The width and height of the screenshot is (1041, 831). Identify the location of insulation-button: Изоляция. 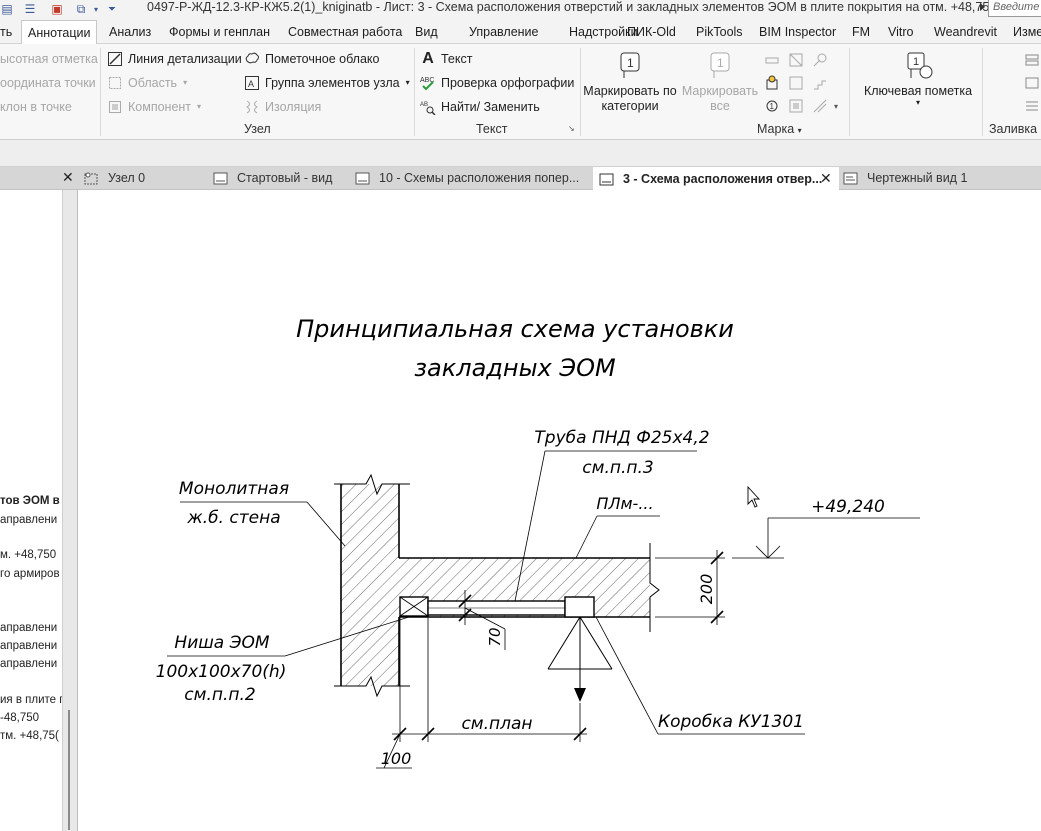
(282, 107).